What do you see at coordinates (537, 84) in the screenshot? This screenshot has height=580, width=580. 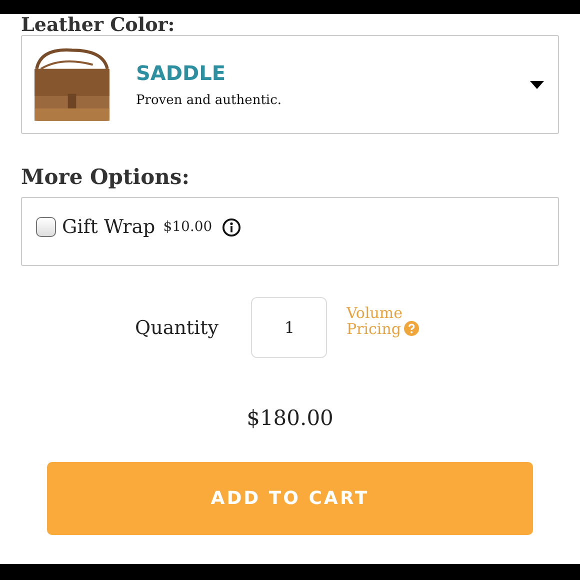 I see `caret-icon` at bounding box center [537, 84].